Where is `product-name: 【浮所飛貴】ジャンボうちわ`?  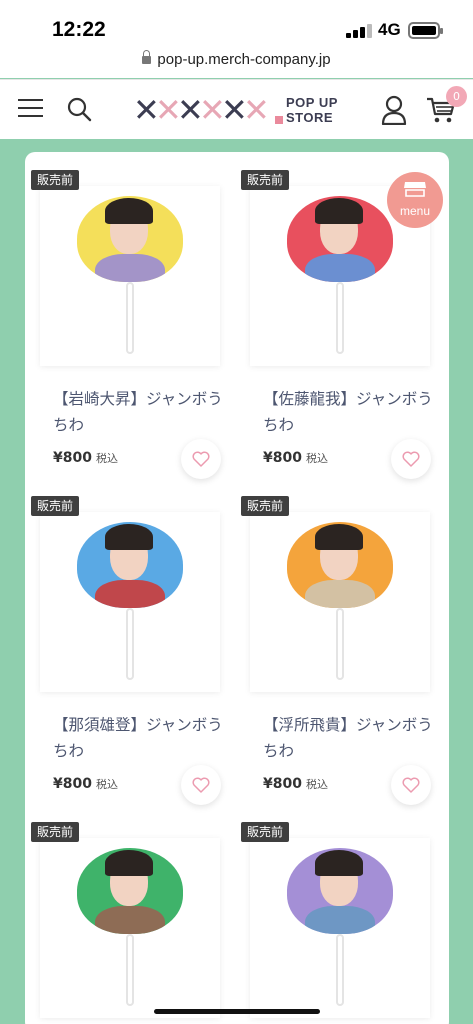
product-name: 【浮所飛貴】ジャンボうちわ is located at coordinates (348, 738).